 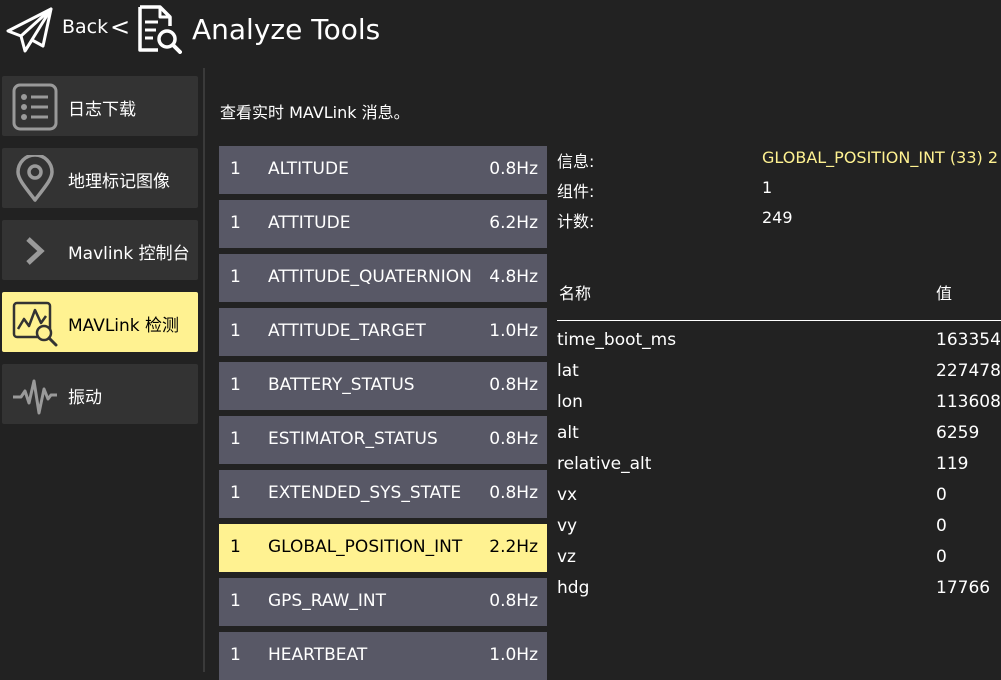 What do you see at coordinates (968, 340) in the screenshot?
I see `field-value: 163354` at bounding box center [968, 340].